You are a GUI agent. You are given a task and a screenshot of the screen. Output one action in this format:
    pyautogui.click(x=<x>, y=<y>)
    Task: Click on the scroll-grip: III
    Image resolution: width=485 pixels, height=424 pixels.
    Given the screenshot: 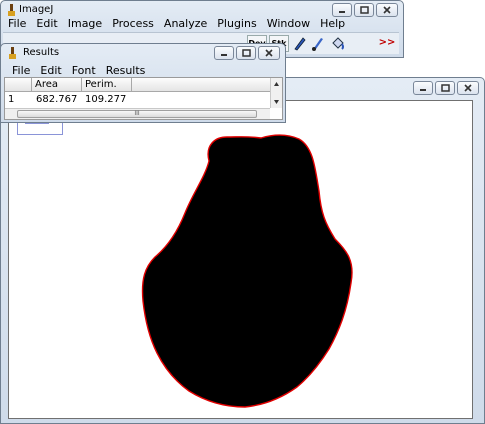 What is the action you would take?
    pyautogui.click(x=137, y=113)
    